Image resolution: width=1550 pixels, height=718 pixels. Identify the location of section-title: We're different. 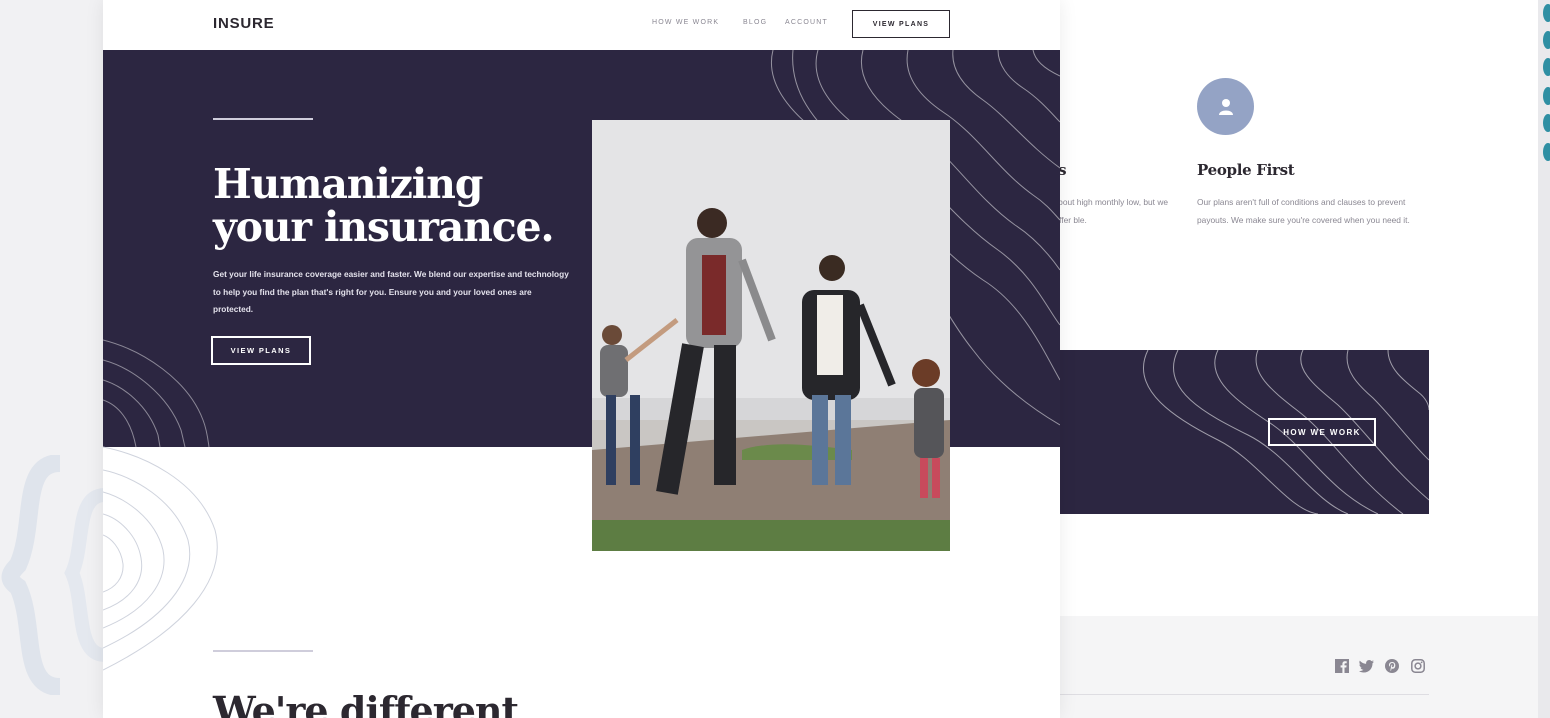
(366, 703).